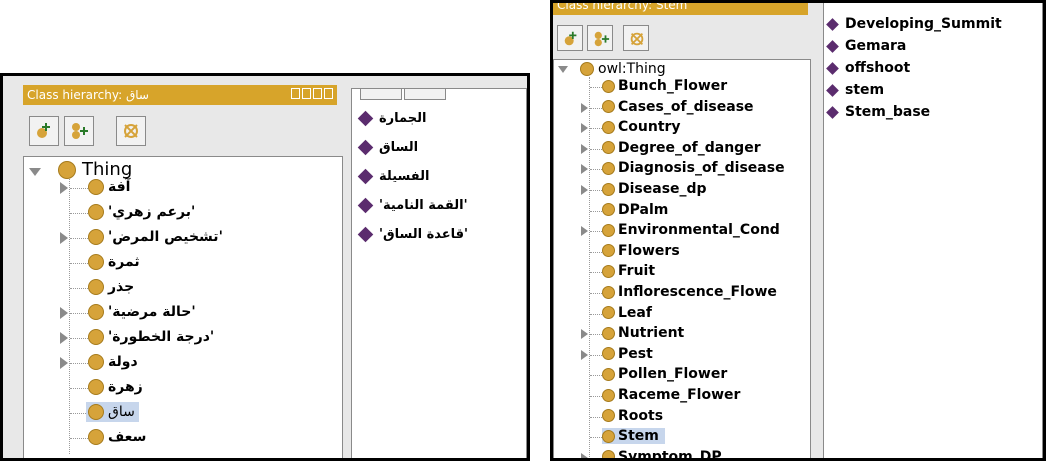 This screenshot has height=461, width=1046. I want to click on right-class-node: Degree_of_danger, so click(681, 148).